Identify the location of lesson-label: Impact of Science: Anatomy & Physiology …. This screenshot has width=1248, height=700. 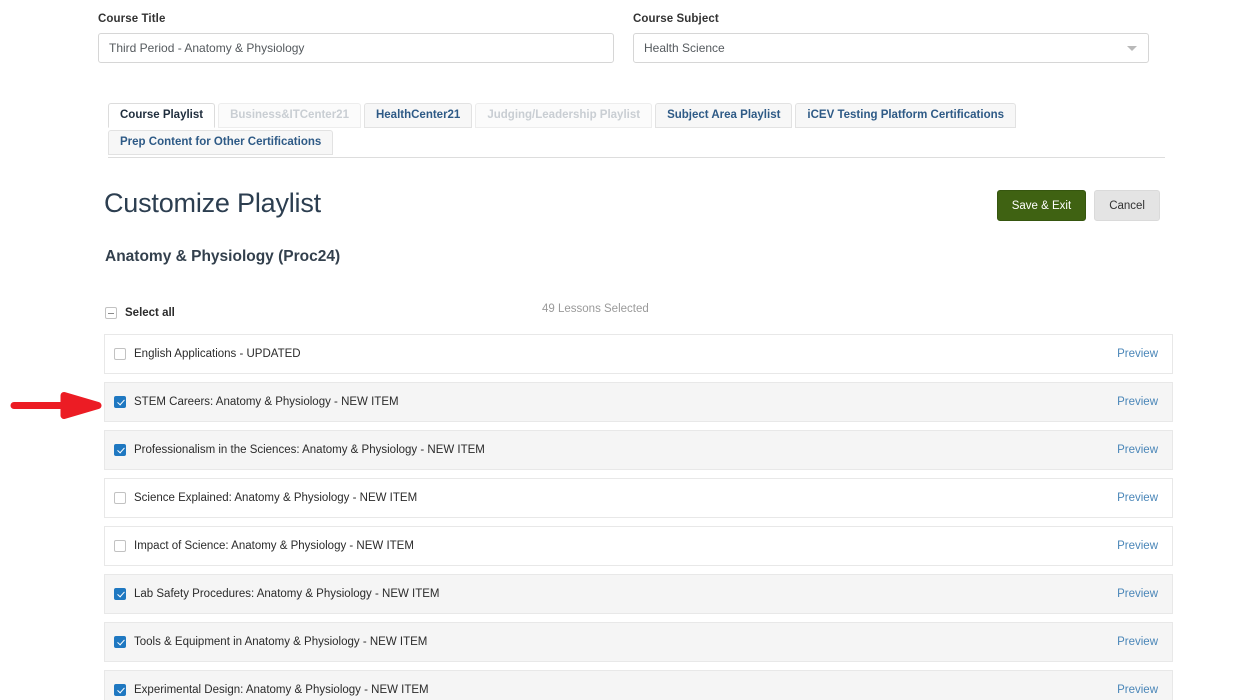
(274, 546).